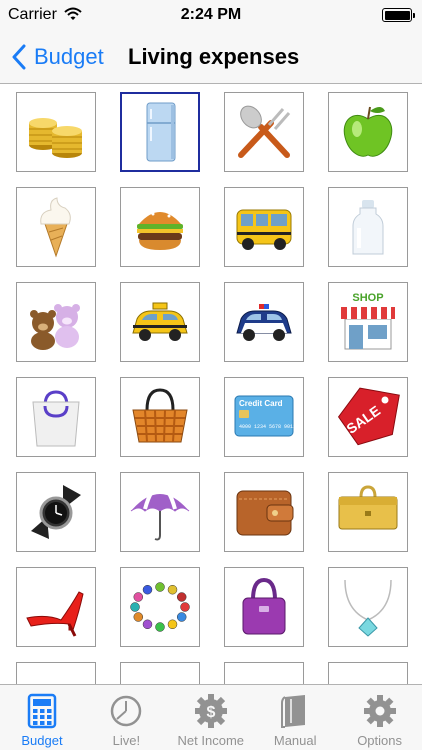 This screenshot has width=422, height=750. I want to click on handbag-icon, so click(264, 606).